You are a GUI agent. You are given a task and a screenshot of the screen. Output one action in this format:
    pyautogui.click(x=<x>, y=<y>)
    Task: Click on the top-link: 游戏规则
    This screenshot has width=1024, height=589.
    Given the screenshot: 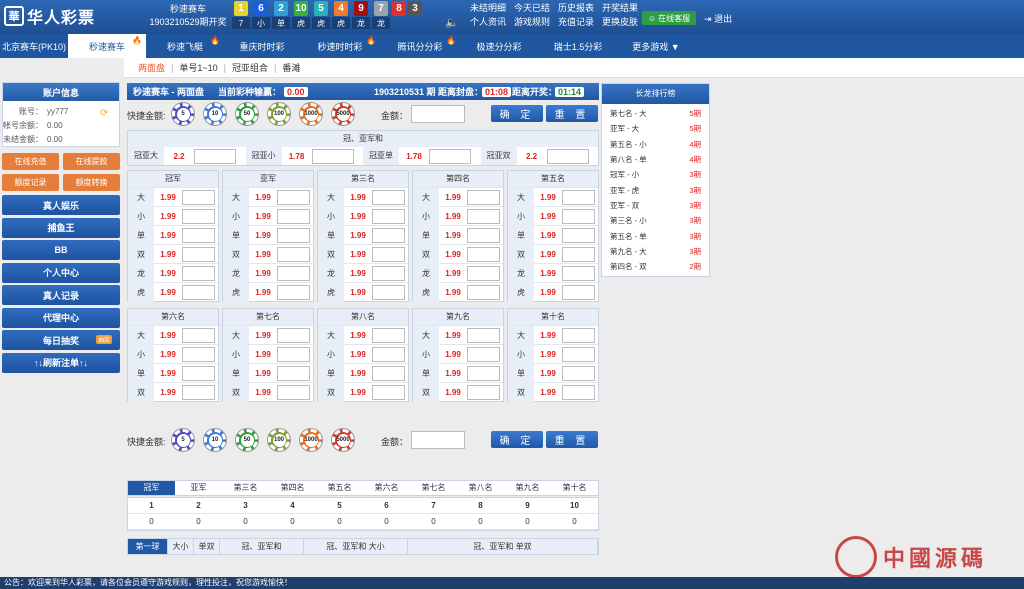 What is the action you would take?
    pyautogui.click(x=532, y=22)
    